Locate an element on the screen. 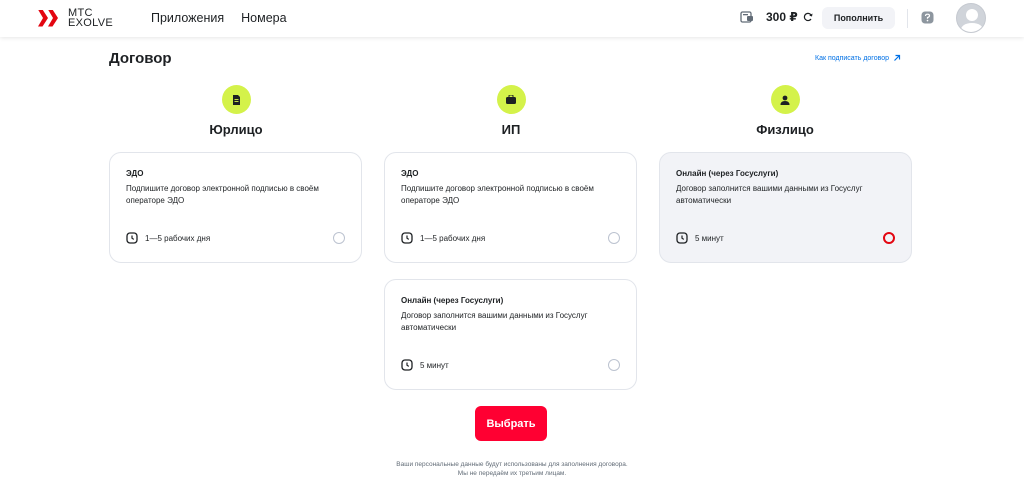 This screenshot has height=503, width=1024. nav-numbers: Номера is located at coordinates (263, 18).